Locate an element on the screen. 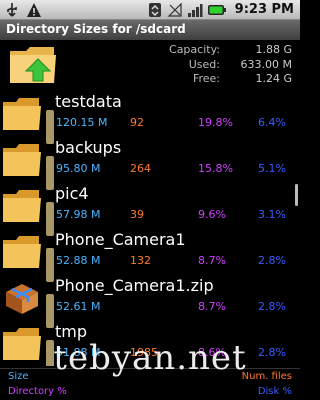 This screenshot has height=400, width=320. entry-name: Phone_Camera1 is located at coordinates (120, 239).